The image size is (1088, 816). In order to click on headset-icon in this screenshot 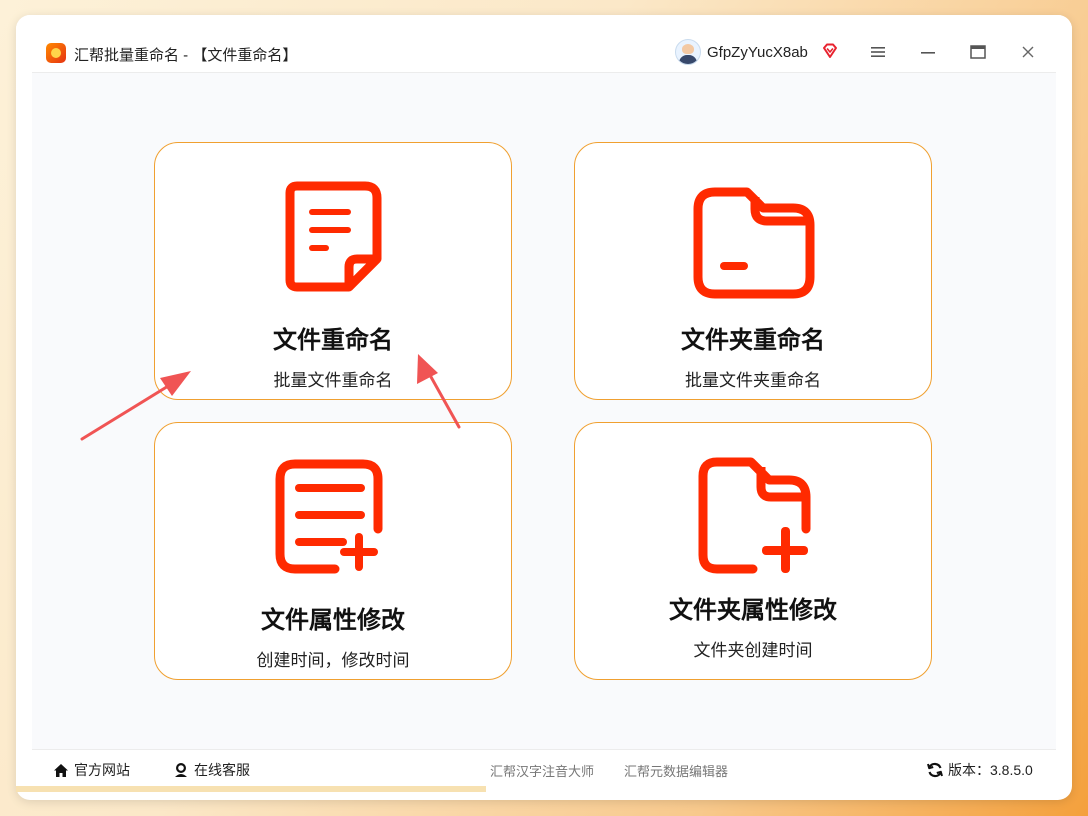, I will do `click(181, 770)`.